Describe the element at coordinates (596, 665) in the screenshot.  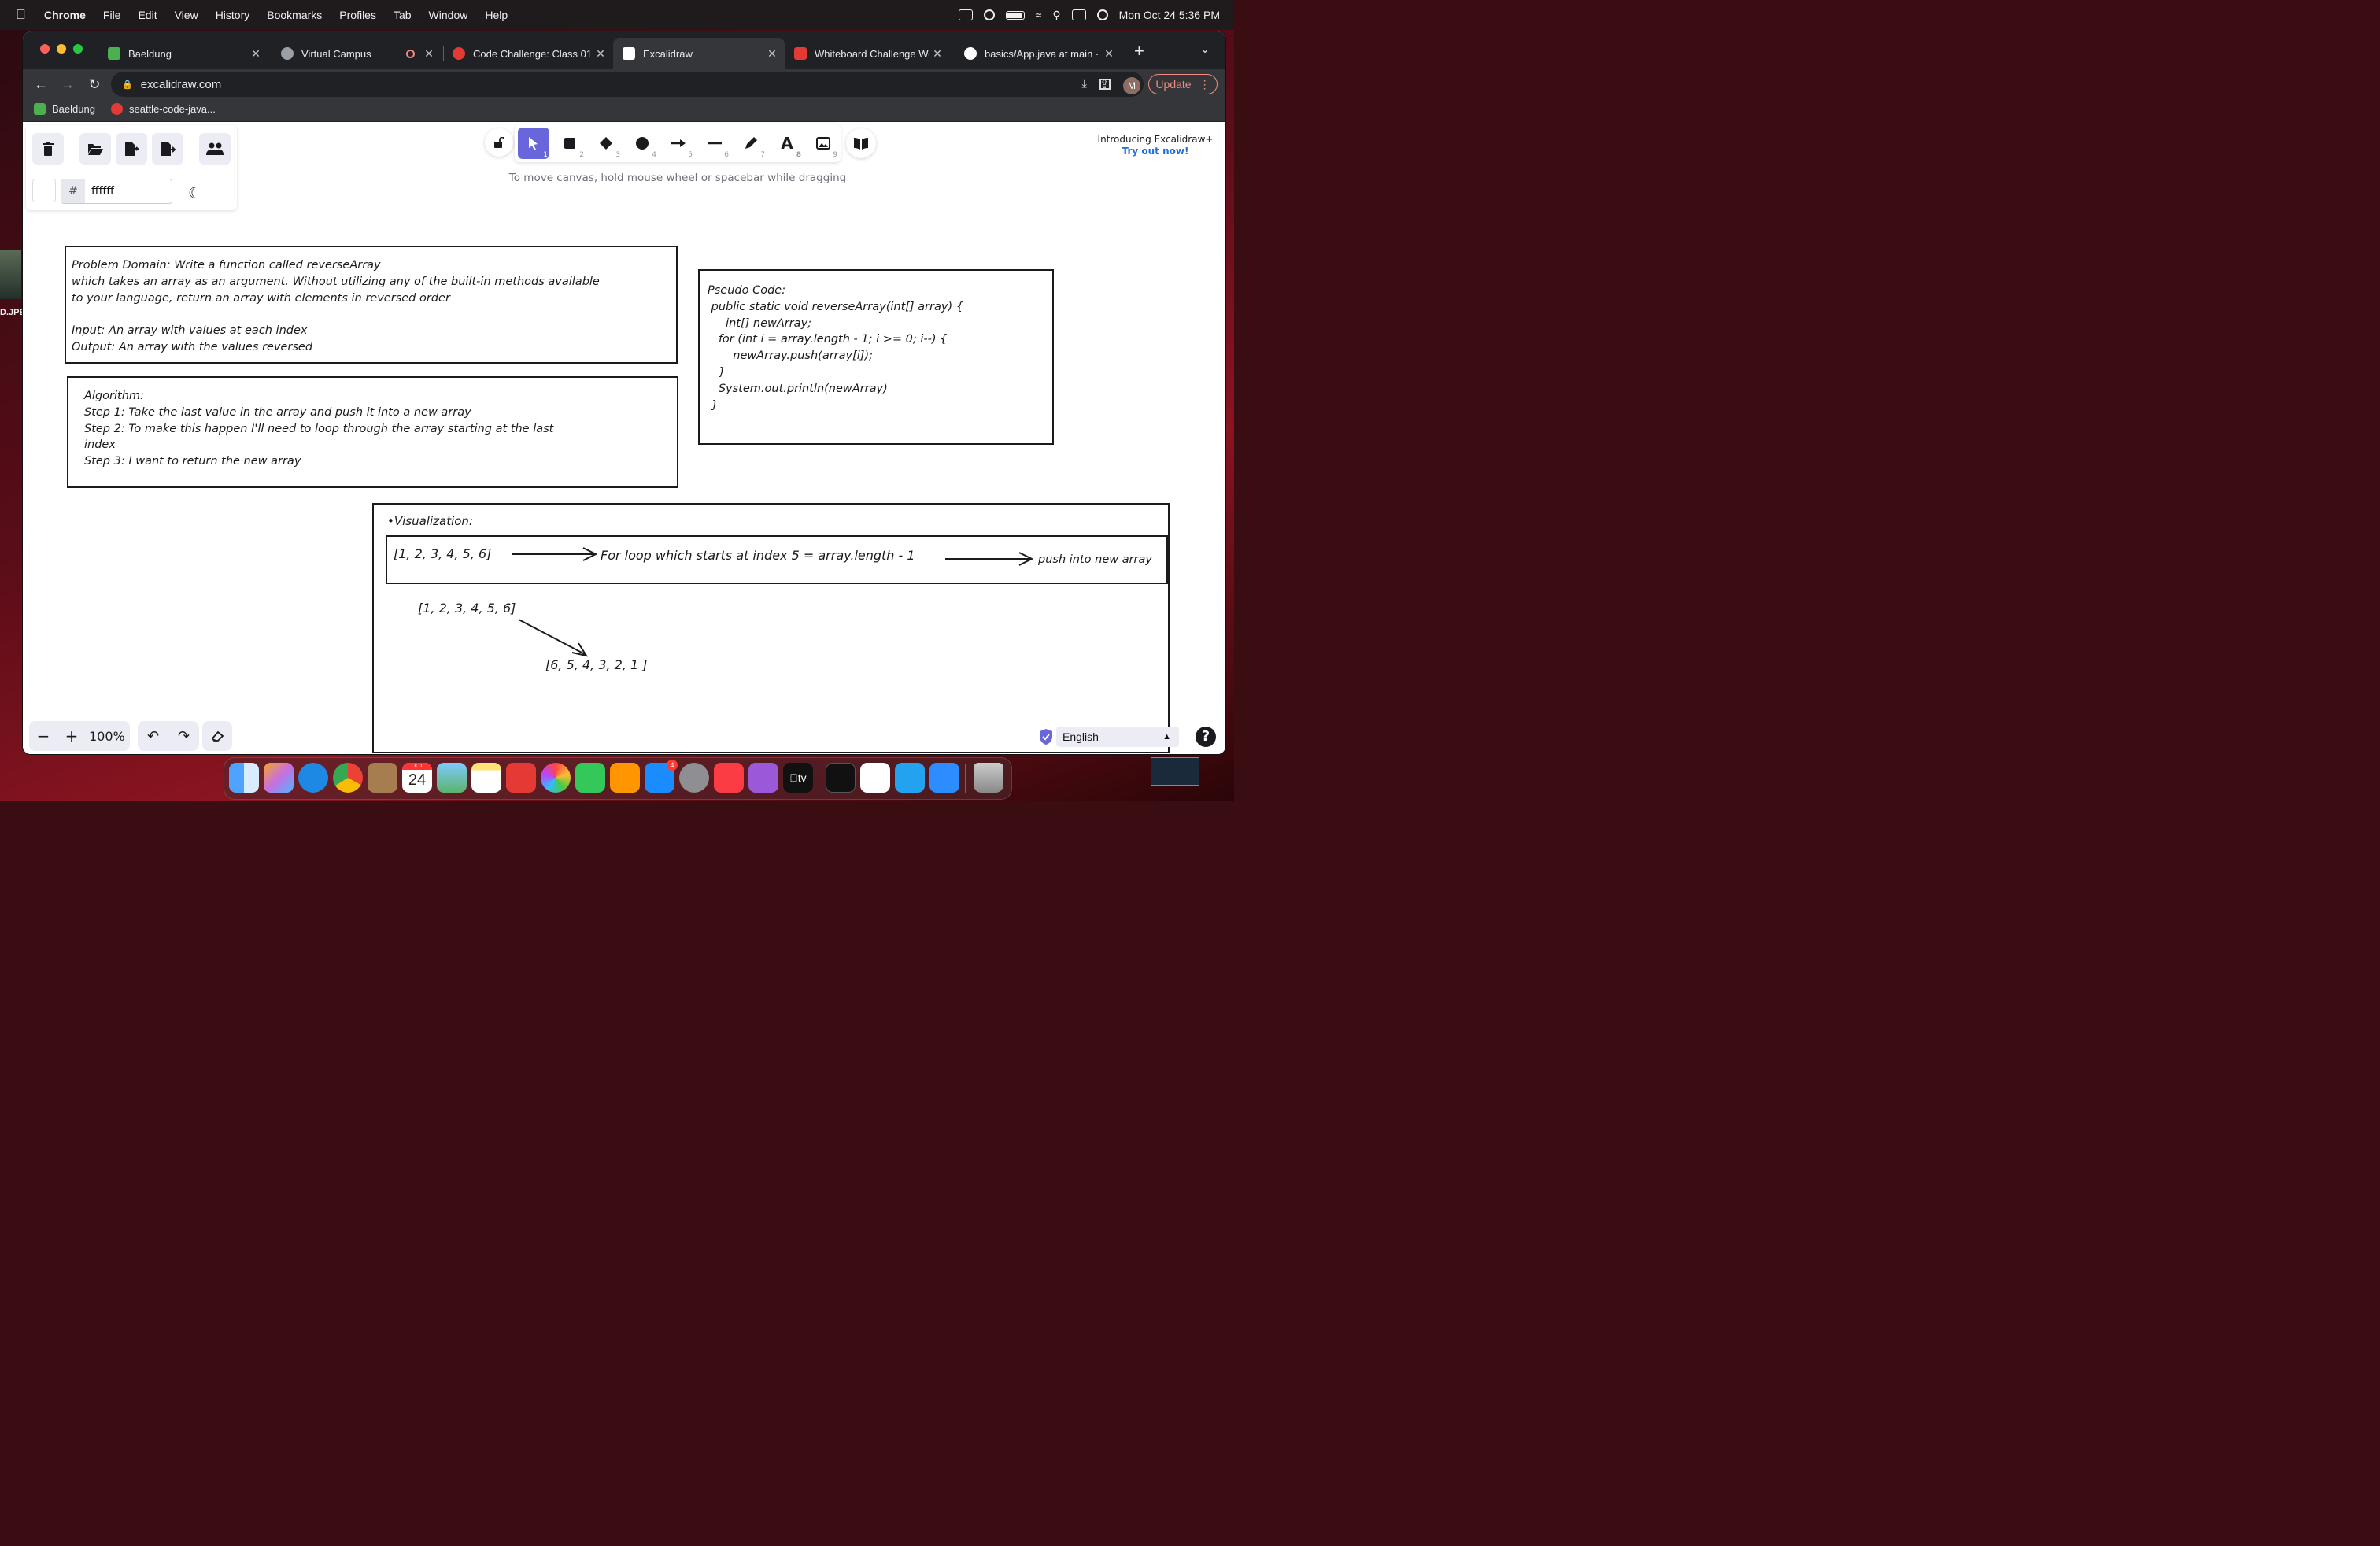
I see `viz-output-array-text: [6, 5, 4, 3, 2, 1 ]` at that location.